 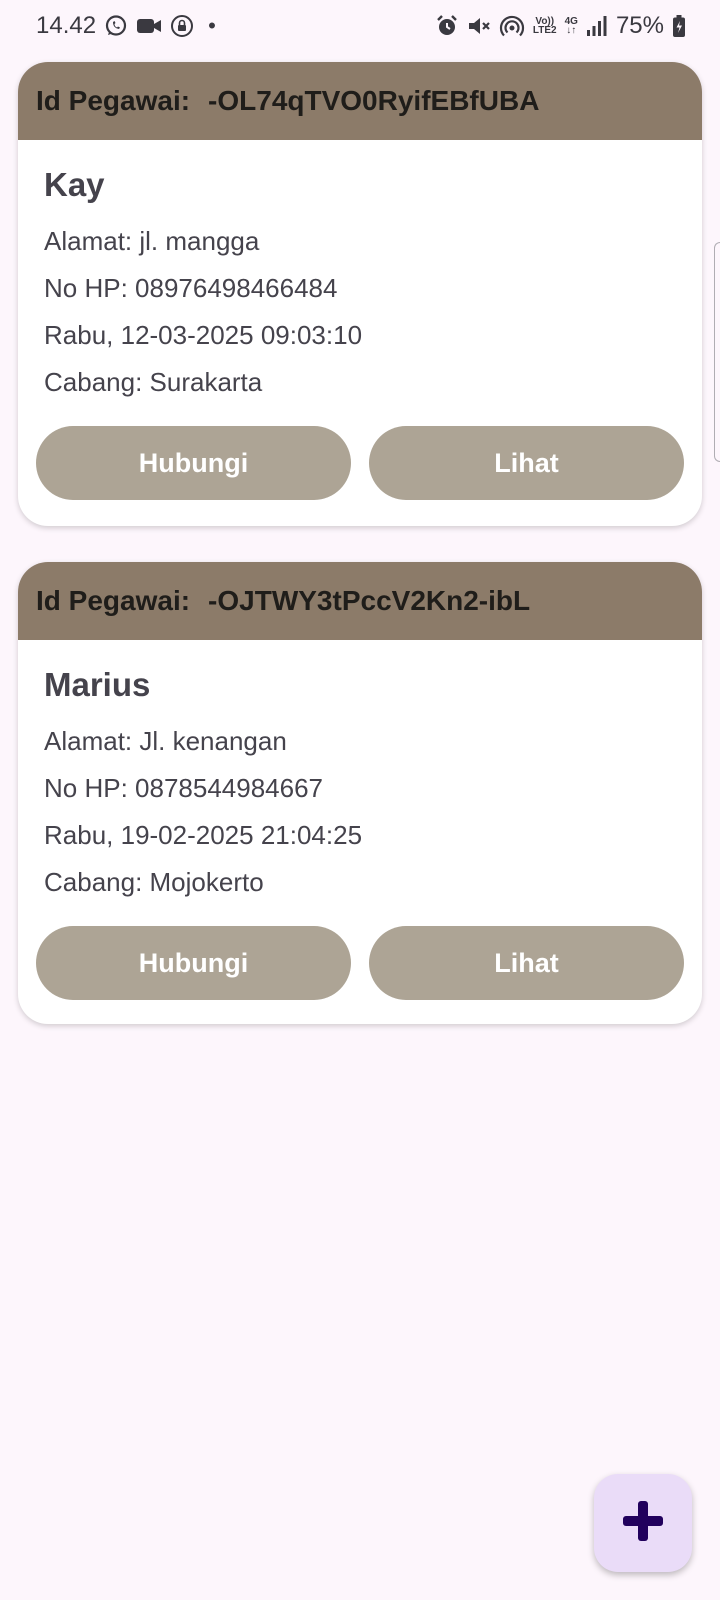 I want to click on add-employee-fab, so click(x=643, y=1523).